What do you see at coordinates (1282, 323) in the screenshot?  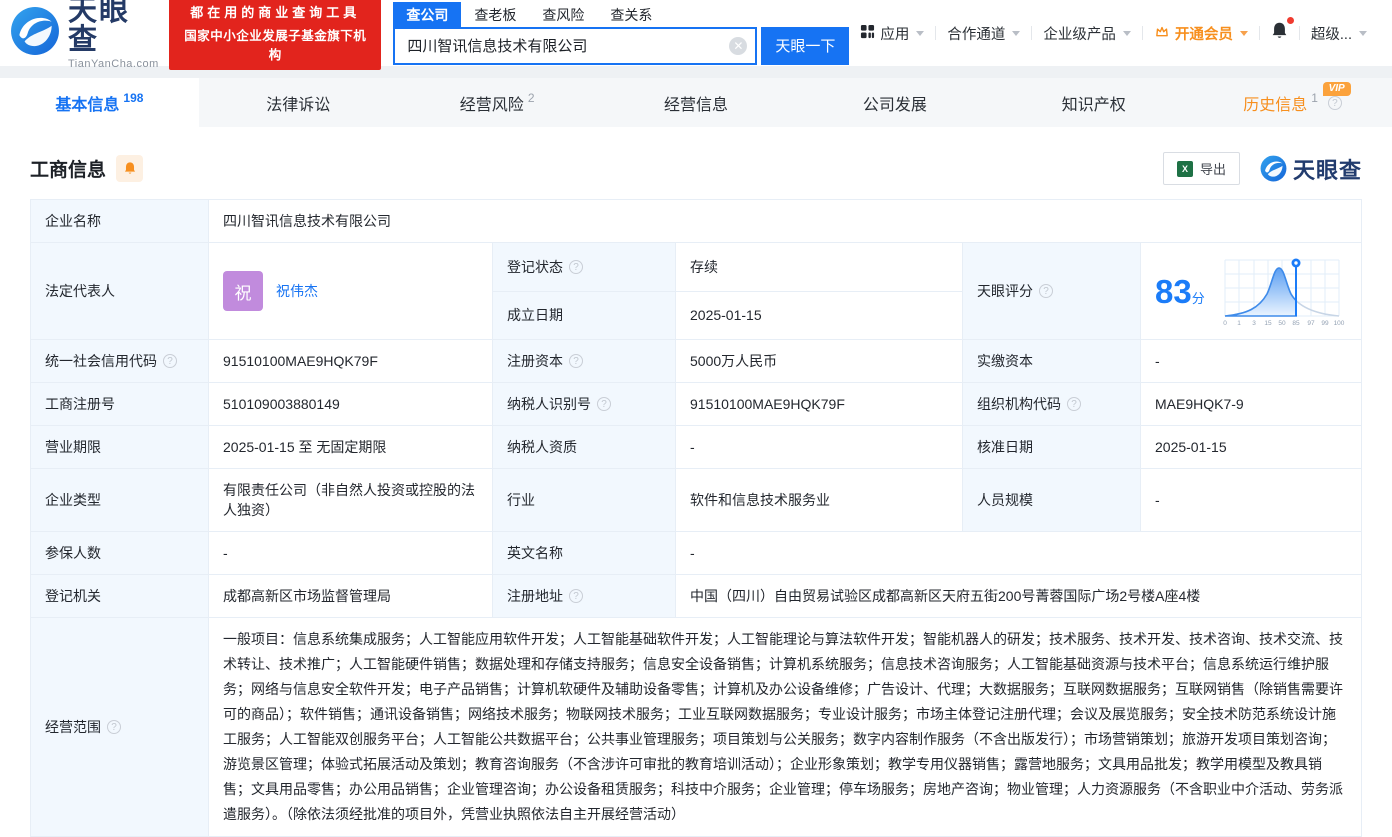 I see `svg-text: 50` at bounding box center [1282, 323].